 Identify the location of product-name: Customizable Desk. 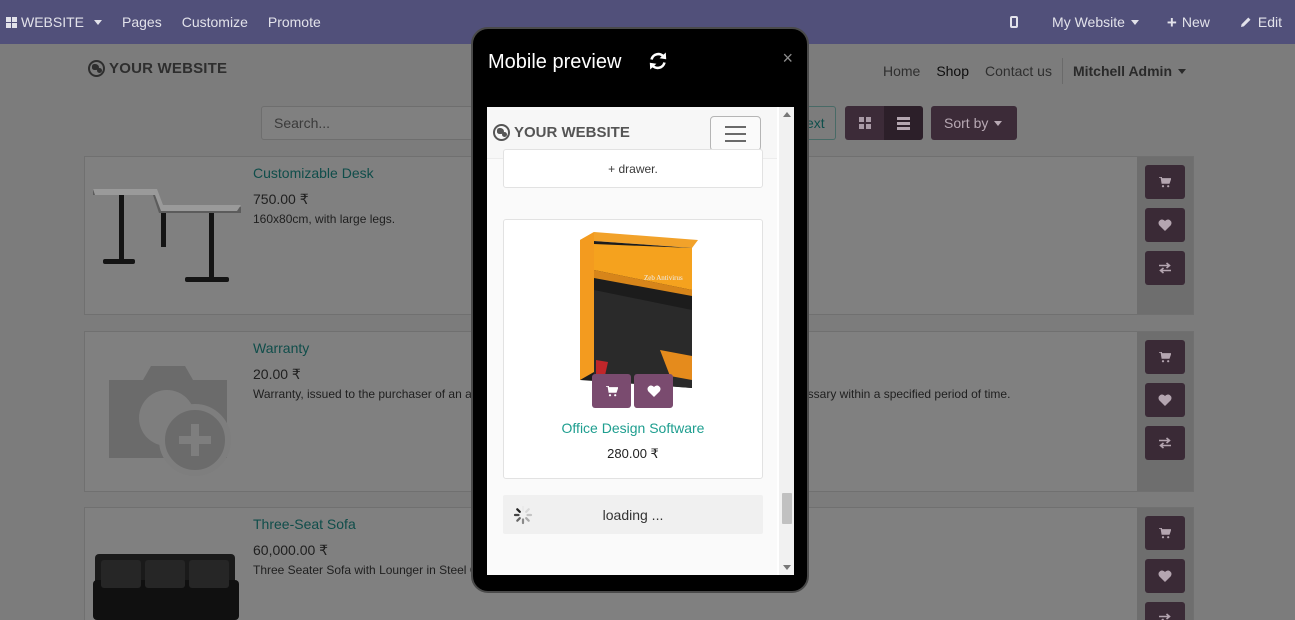
(313, 173).